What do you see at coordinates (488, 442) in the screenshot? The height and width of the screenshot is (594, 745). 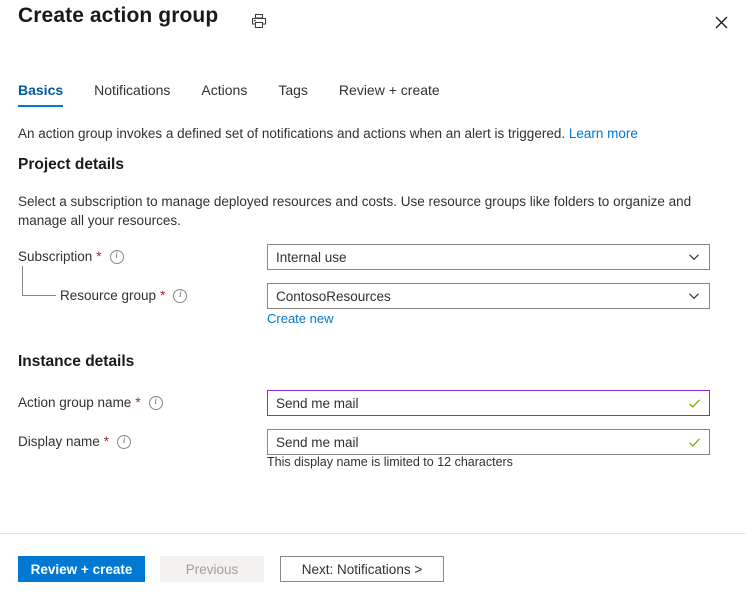 I see `display-name-input: Send me mail` at bounding box center [488, 442].